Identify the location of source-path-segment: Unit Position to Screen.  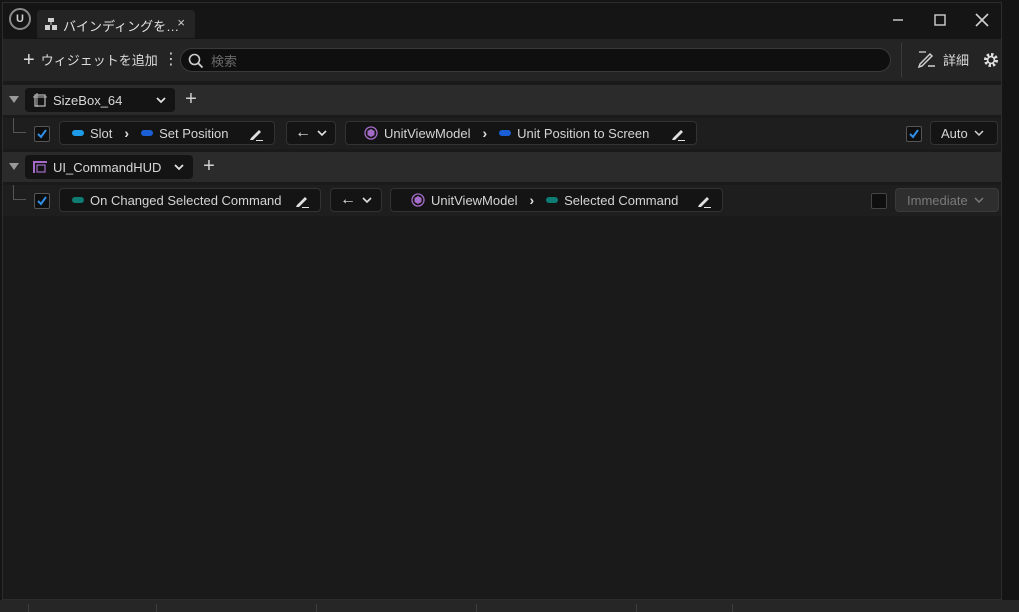
(583, 133).